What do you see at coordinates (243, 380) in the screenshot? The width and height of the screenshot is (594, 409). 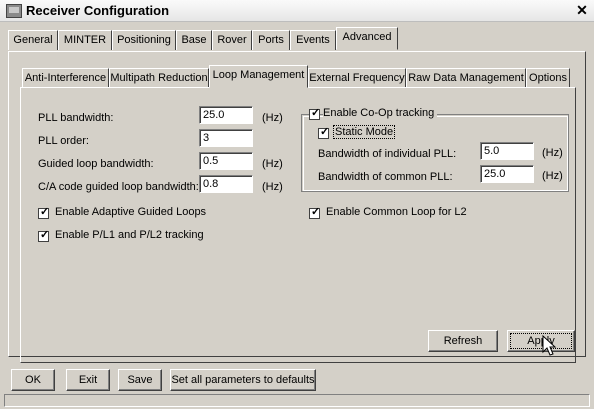 I see `set-defaults-button: Set all parameters to defaults` at bounding box center [243, 380].